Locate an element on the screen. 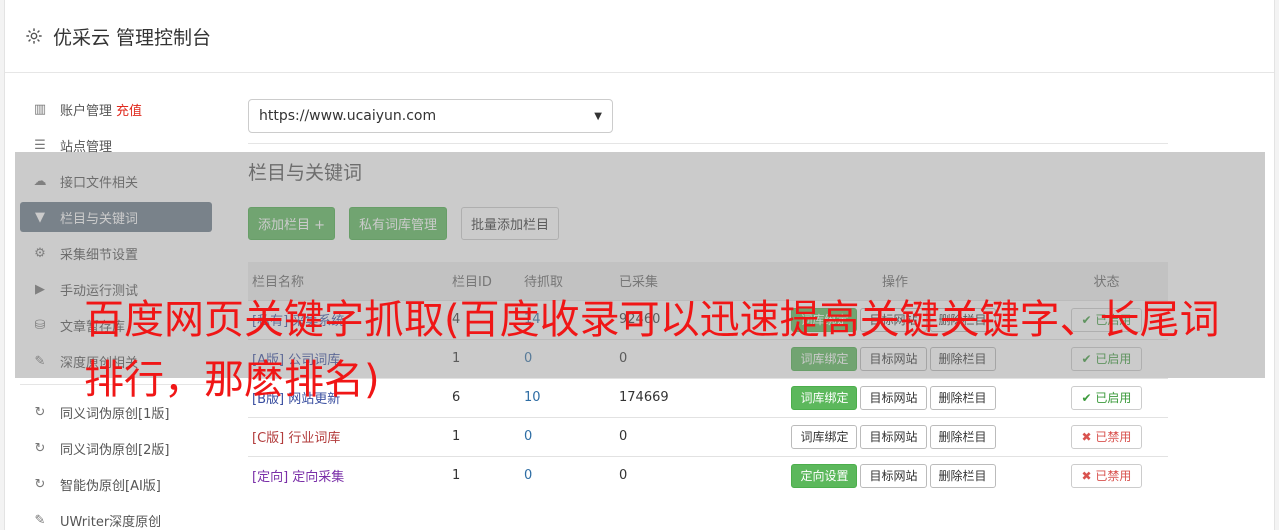  column-name: 定向采集 is located at coordinates (318, 477).